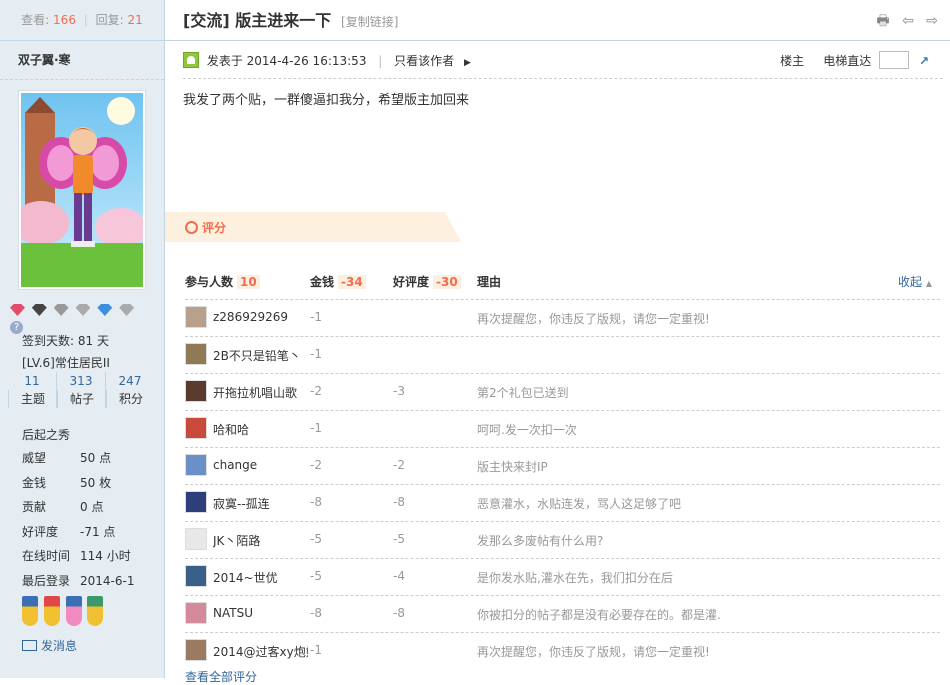  I want to click on participants-header: 参与人数 10, so click(222, 282).